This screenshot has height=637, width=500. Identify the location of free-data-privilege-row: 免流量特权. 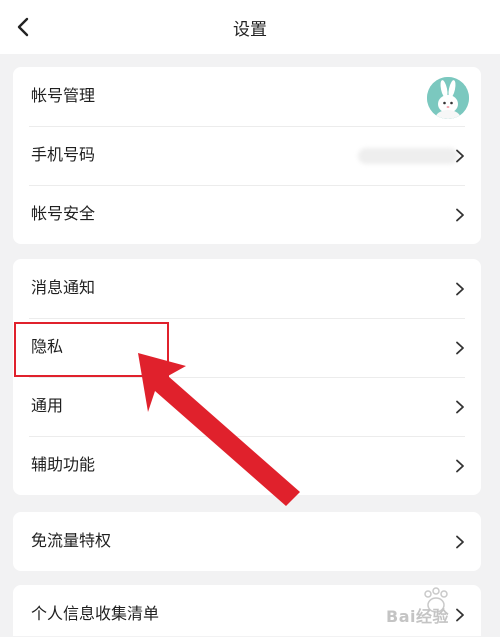
(247, 541).